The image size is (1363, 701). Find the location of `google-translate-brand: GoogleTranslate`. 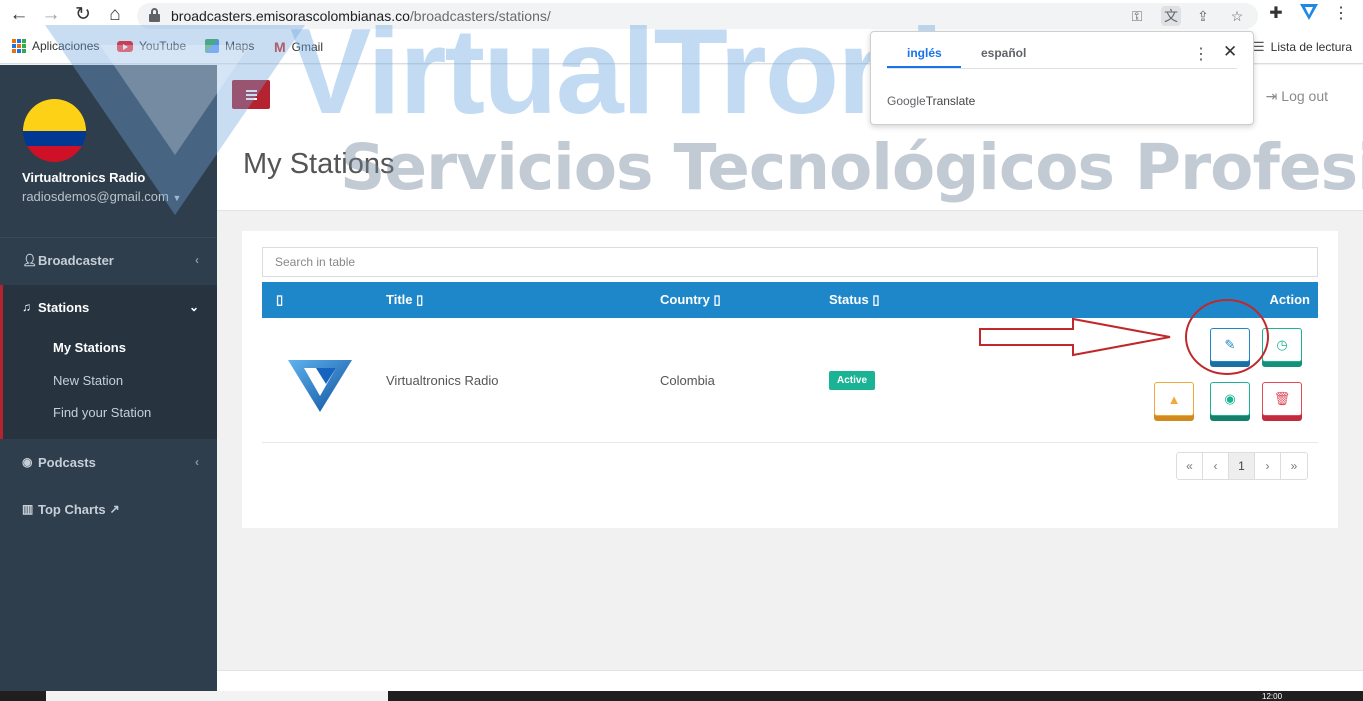

google-translate-brand: GoogleTranslate is located at coordinates (931, 101).